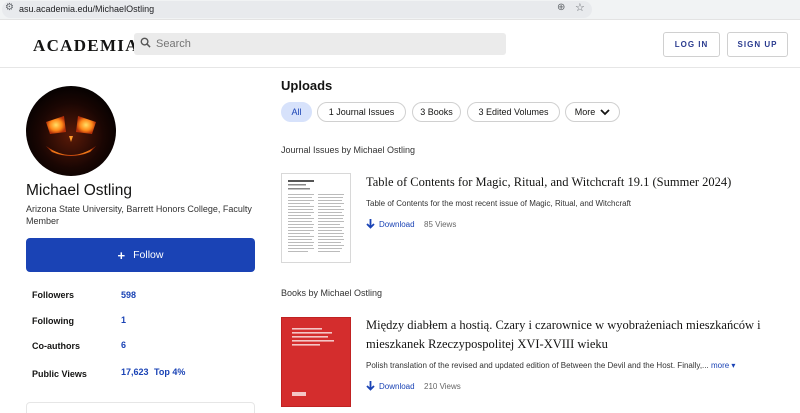 The width and height of the screenshot is (800, 413). Describe the element at coordinates (757, 44) in the screenshot. I see `signup-button: SIGN UP` at that location.